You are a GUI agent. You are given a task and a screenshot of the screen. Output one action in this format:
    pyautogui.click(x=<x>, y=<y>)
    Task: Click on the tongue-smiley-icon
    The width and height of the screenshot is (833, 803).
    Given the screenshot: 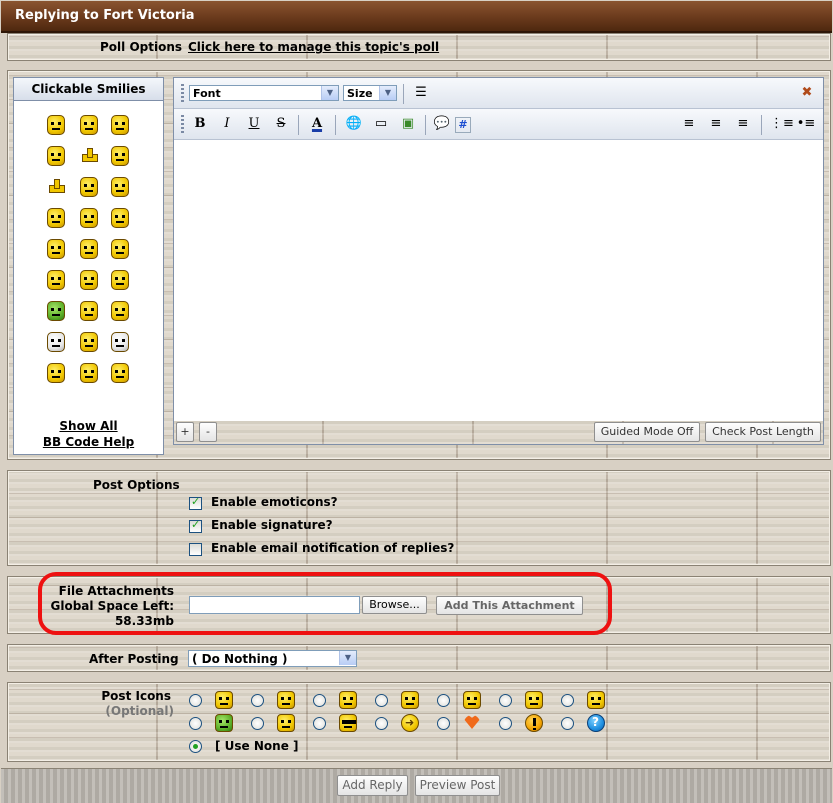 What is the action you would take?
    pyautogui.click(x=410, y=700)
    